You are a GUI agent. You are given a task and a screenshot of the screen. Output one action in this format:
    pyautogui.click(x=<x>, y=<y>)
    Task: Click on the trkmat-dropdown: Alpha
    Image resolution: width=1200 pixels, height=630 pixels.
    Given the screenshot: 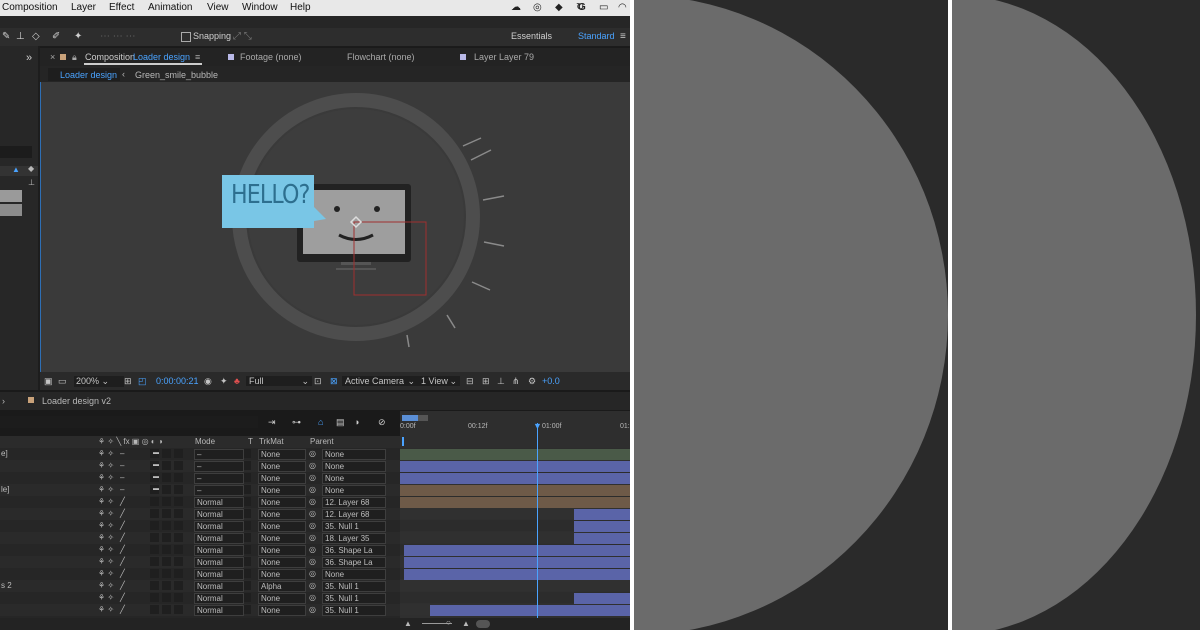 What is the action you would take?
    pyautogui.click(x=282, y=586)
    